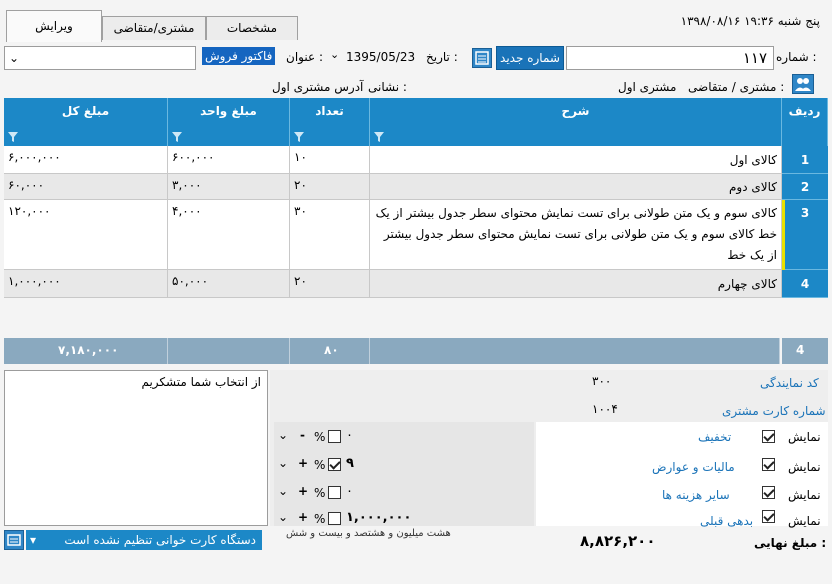 The height and width of the screenshot is (584, 832). What do you see at coordinates (442, 57) in the screenshot?
I see `date-label: تاریخ :` at bounding box center [442, 57].